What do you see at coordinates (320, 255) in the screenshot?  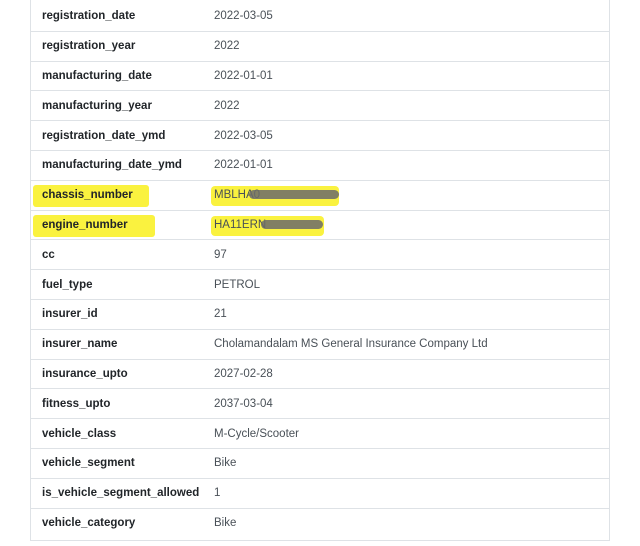 I see `table-row: cc 97` at bounding box center [320, 255].